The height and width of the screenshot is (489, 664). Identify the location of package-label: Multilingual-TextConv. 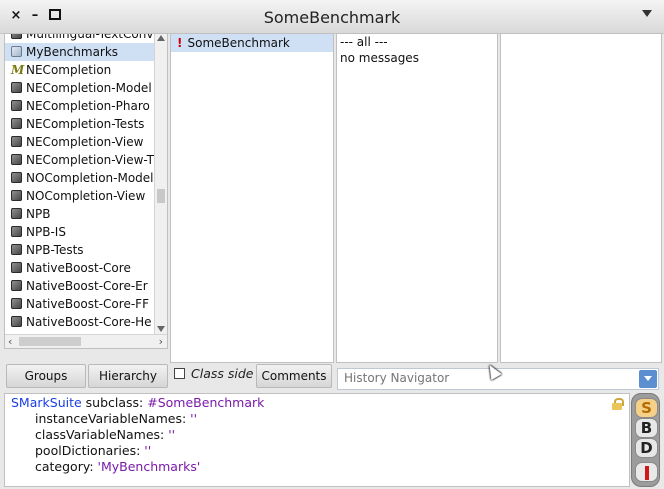
(90, 37).